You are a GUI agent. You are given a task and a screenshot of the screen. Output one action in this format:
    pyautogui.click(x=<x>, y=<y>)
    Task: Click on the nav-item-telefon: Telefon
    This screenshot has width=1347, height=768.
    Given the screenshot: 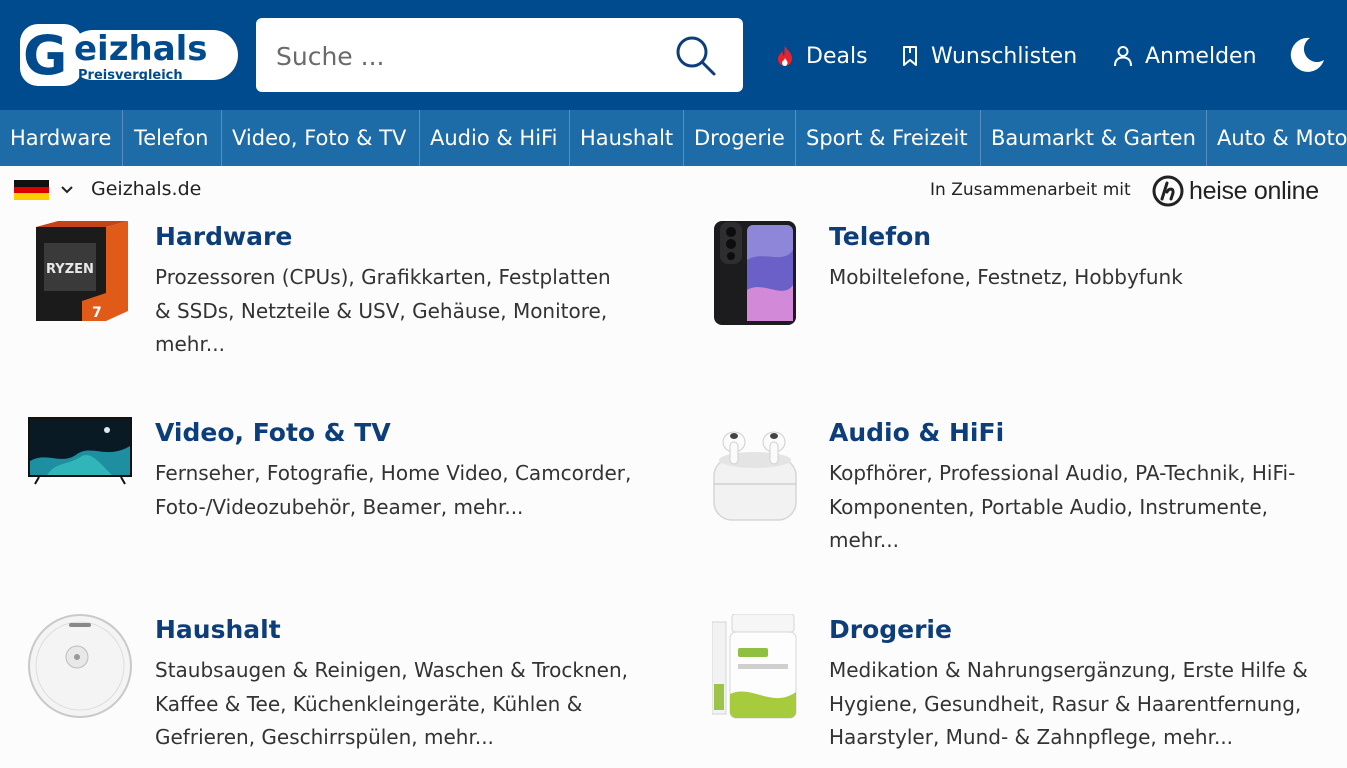 What is the action you would take?
    pyautogui.click(x=166, y=138)
    